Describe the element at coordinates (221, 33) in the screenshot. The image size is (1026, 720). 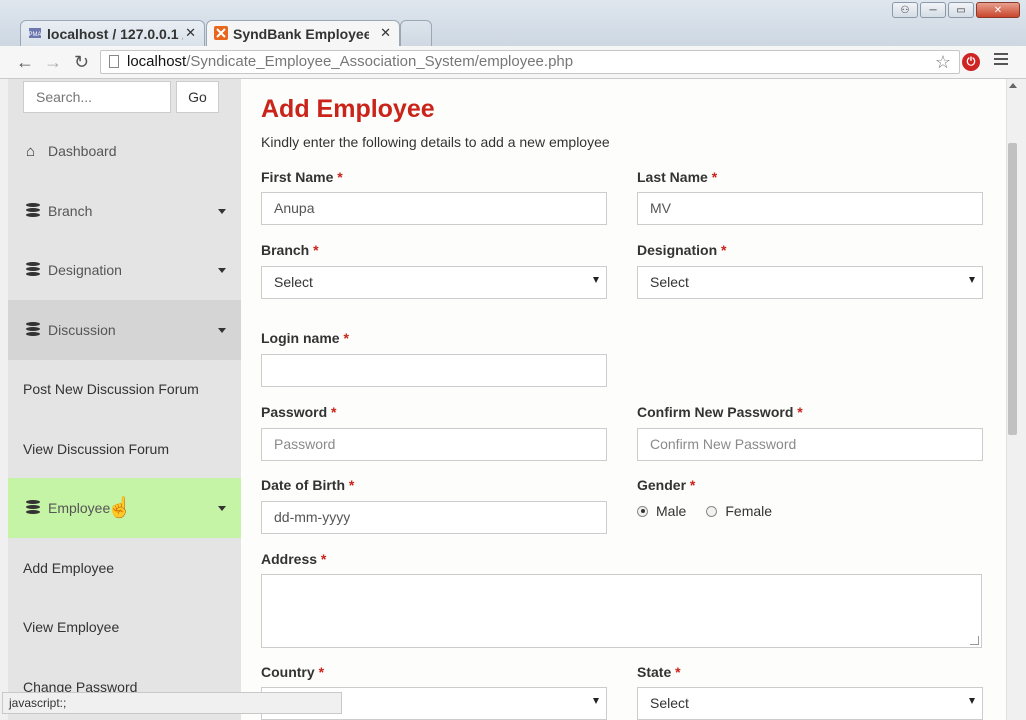
I see `xampp-icon` at that location.